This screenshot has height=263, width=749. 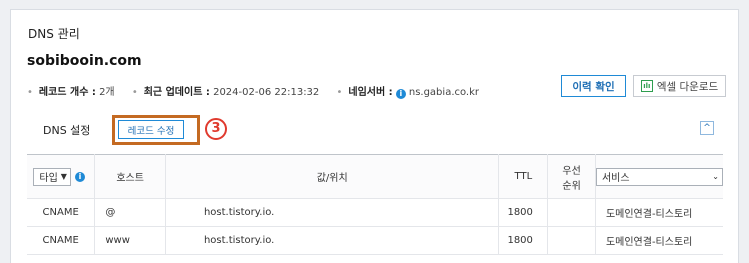 I want to click on last-updated-value: 2024-02-06 22:13:32, so click(x=266, y=92).